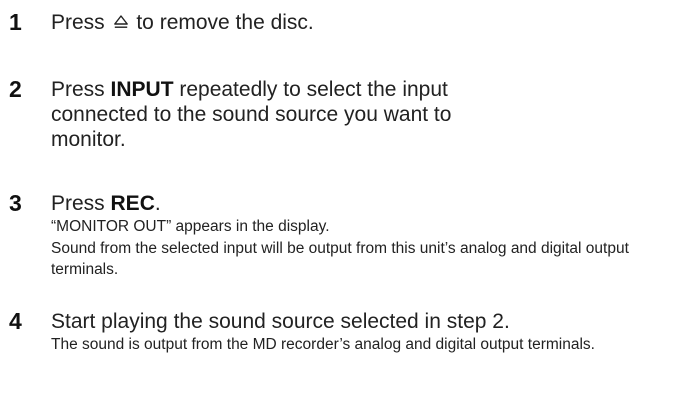 This screenshot has height=404, width=686. What do you see at coordinates (190, 226) in the screenshot?
I see `detail-line: “MONITOR OUT” appears in the display.` at bounding box center [190, 226].